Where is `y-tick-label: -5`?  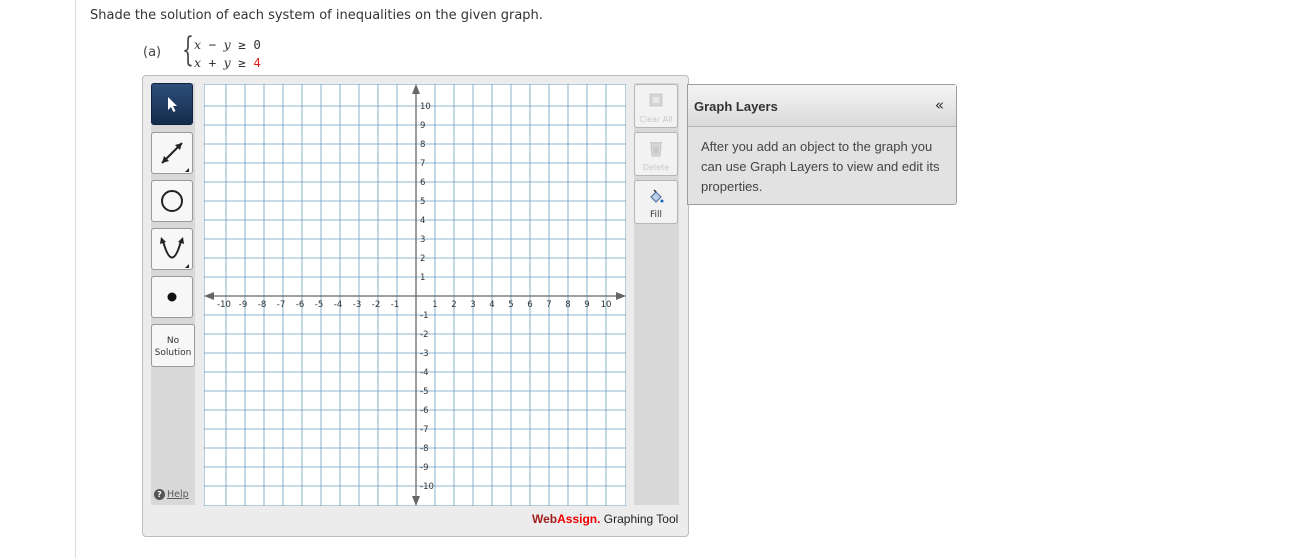 y-tick-label: -5 is located at coordinates (424, 392).